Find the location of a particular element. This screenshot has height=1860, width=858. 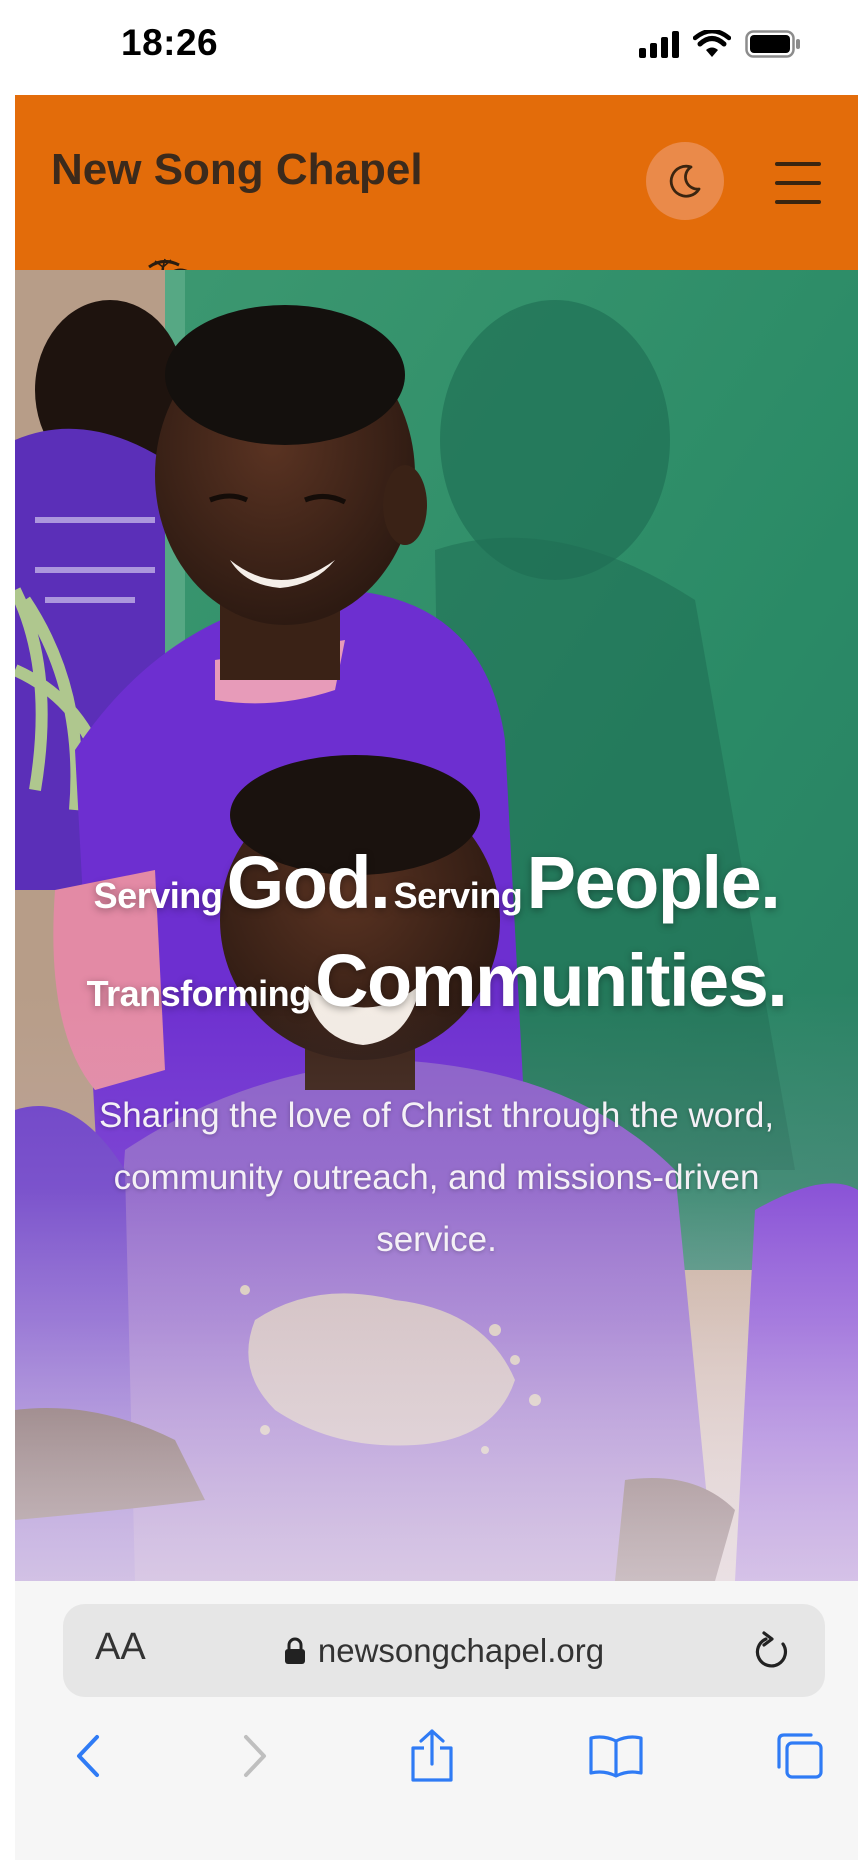

headline-word: Transforming is located at coordinates (199, 993).